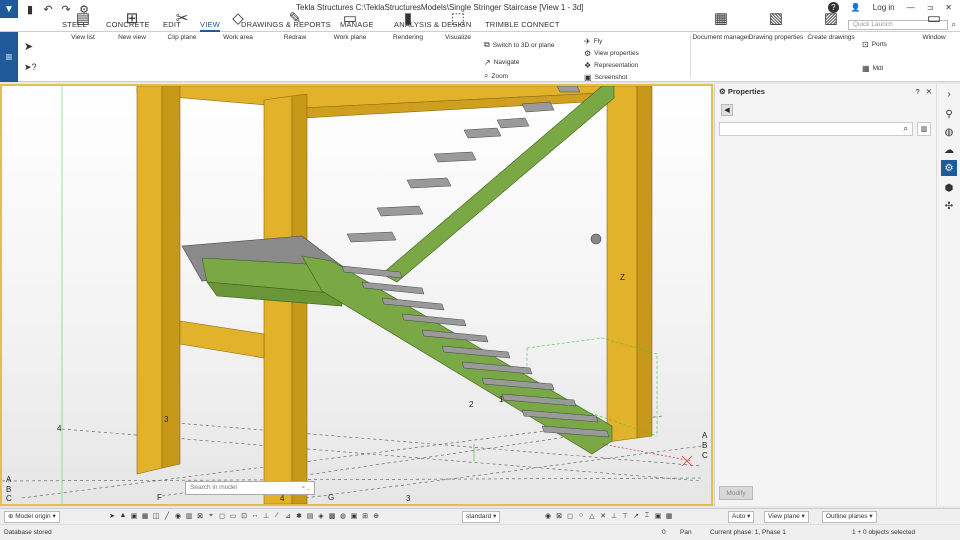  I want to click on window-button: ▭ Window, so click(934, 20).